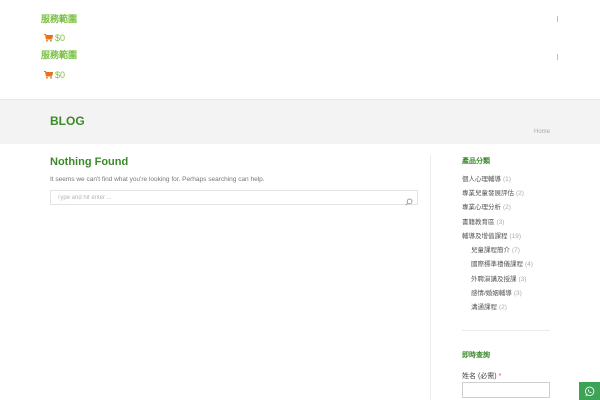  Describe the element at coordinates (300, 73) in the screenshot. I see `sticky-header` at that location.